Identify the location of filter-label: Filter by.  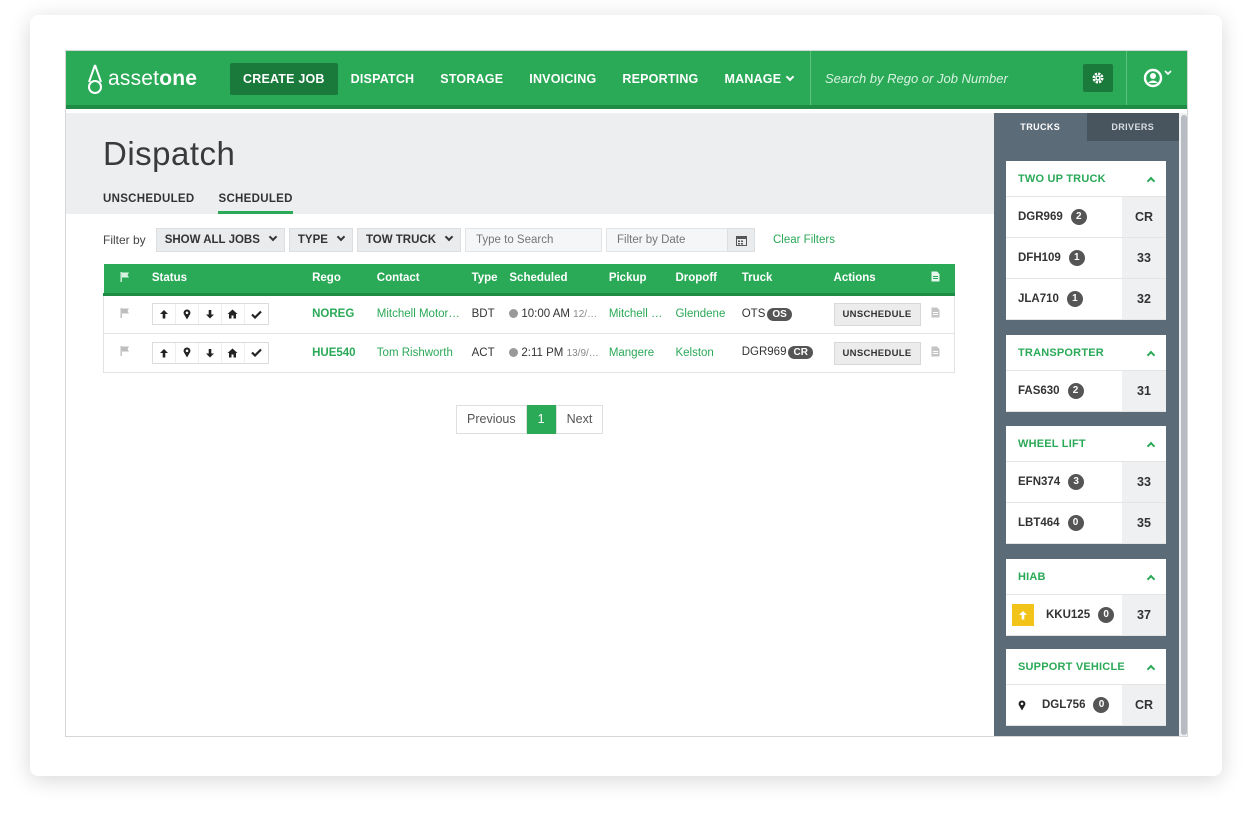
(124, 240).